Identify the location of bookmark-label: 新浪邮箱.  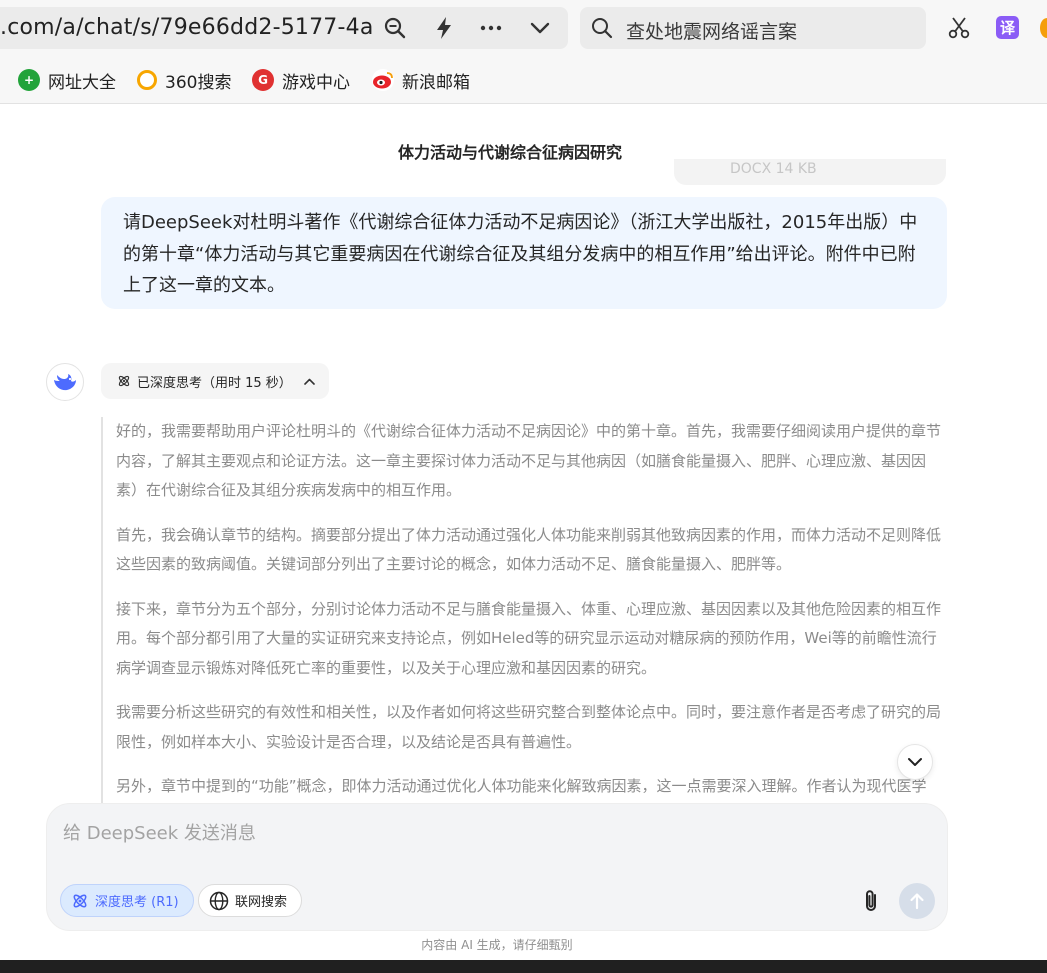
(436, 82).